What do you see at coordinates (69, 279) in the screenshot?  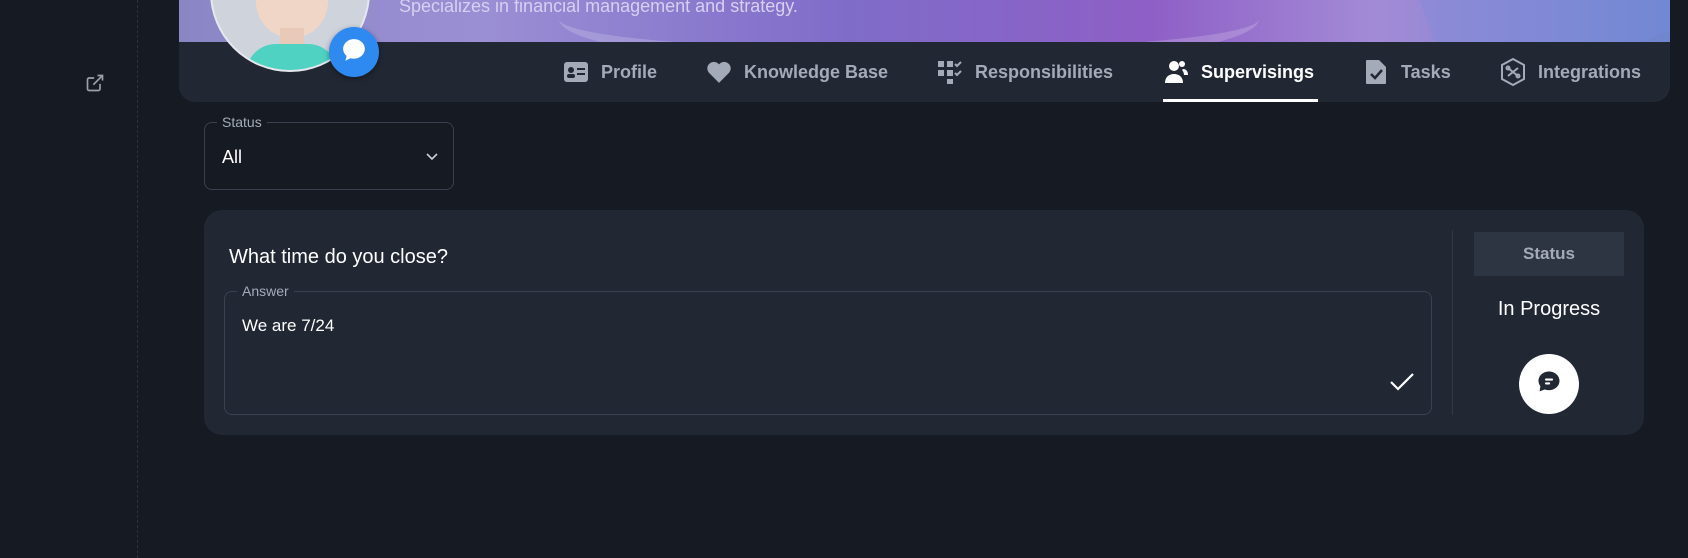 I see `left-rail` at bounding box center [69, 279].